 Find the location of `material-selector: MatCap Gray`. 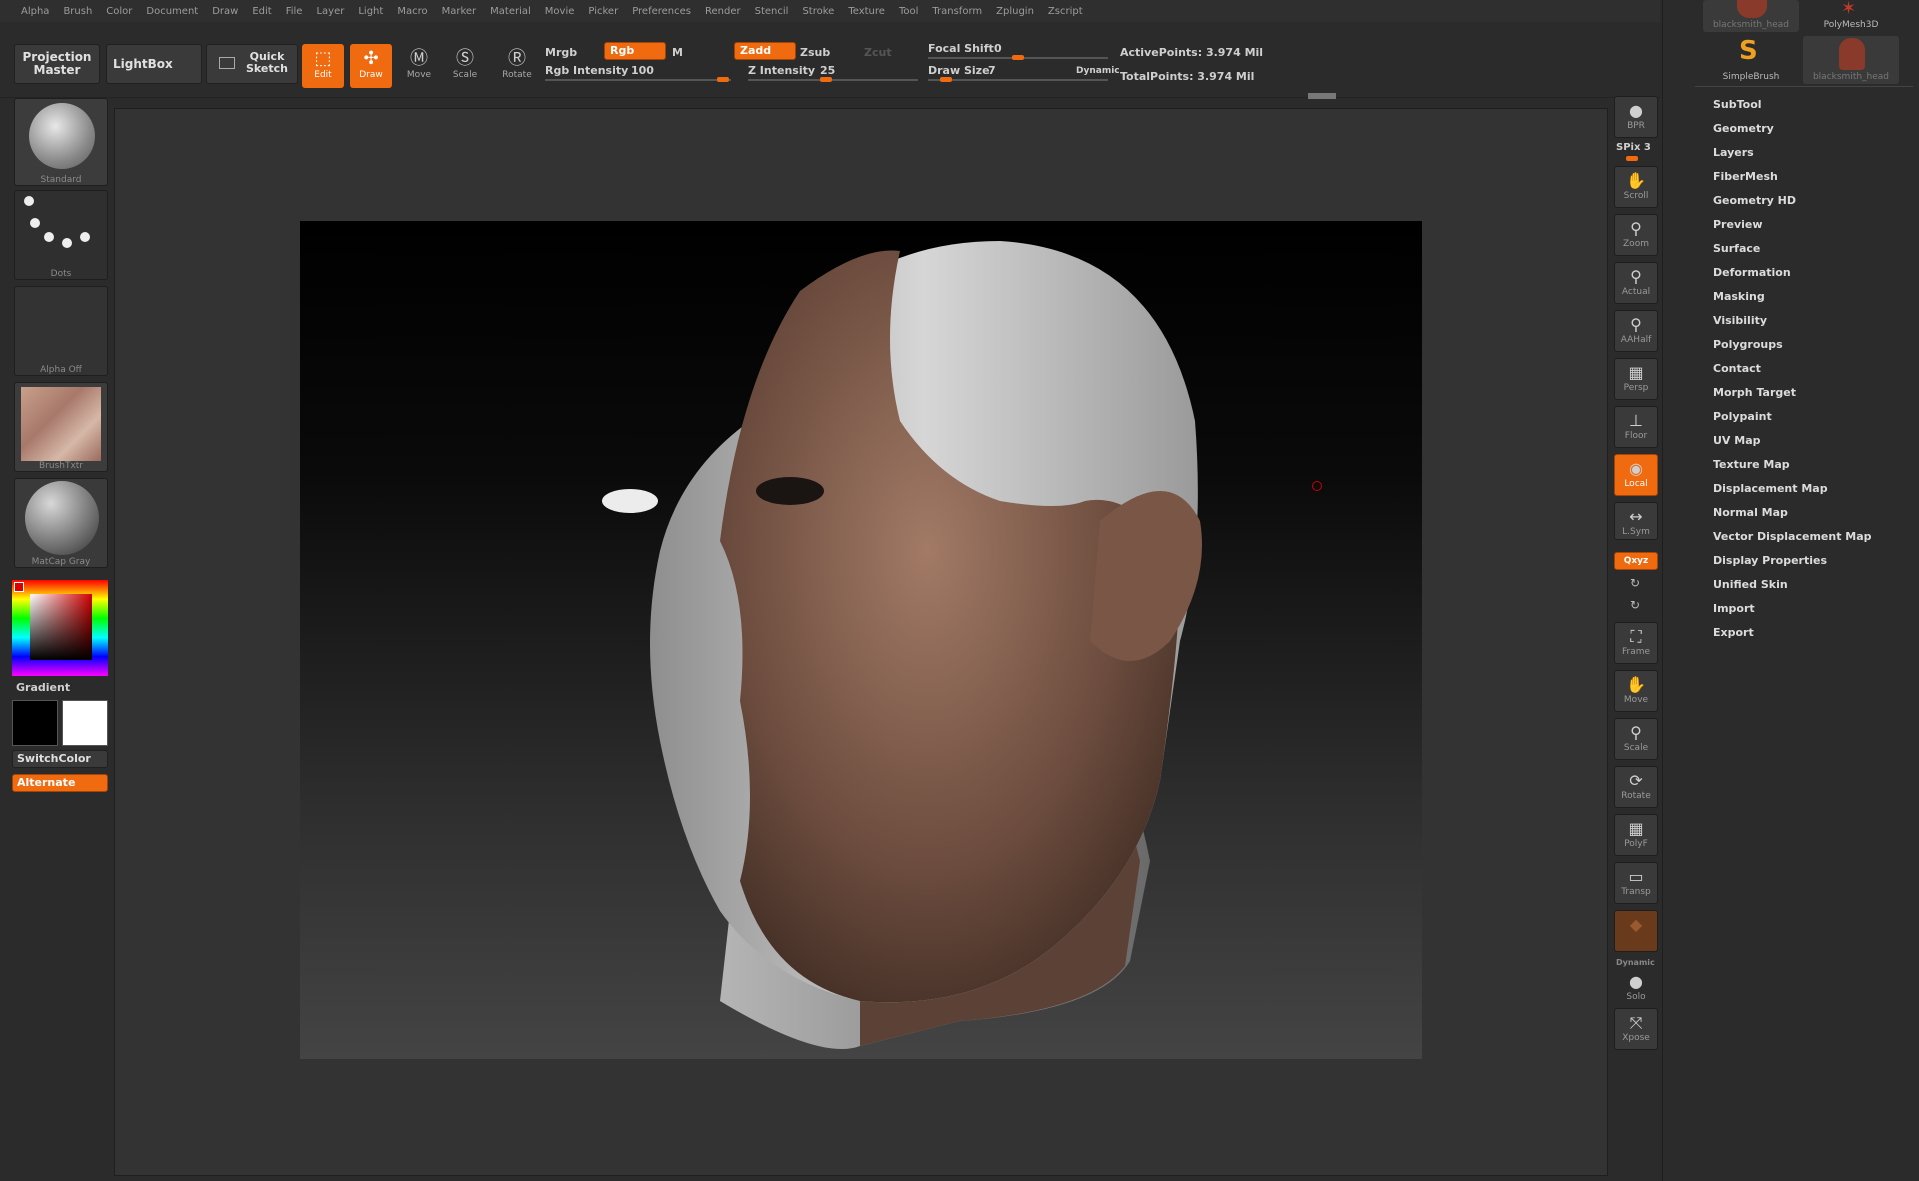

material-selector: MatCap Gray is located at coordinates (61, 523).